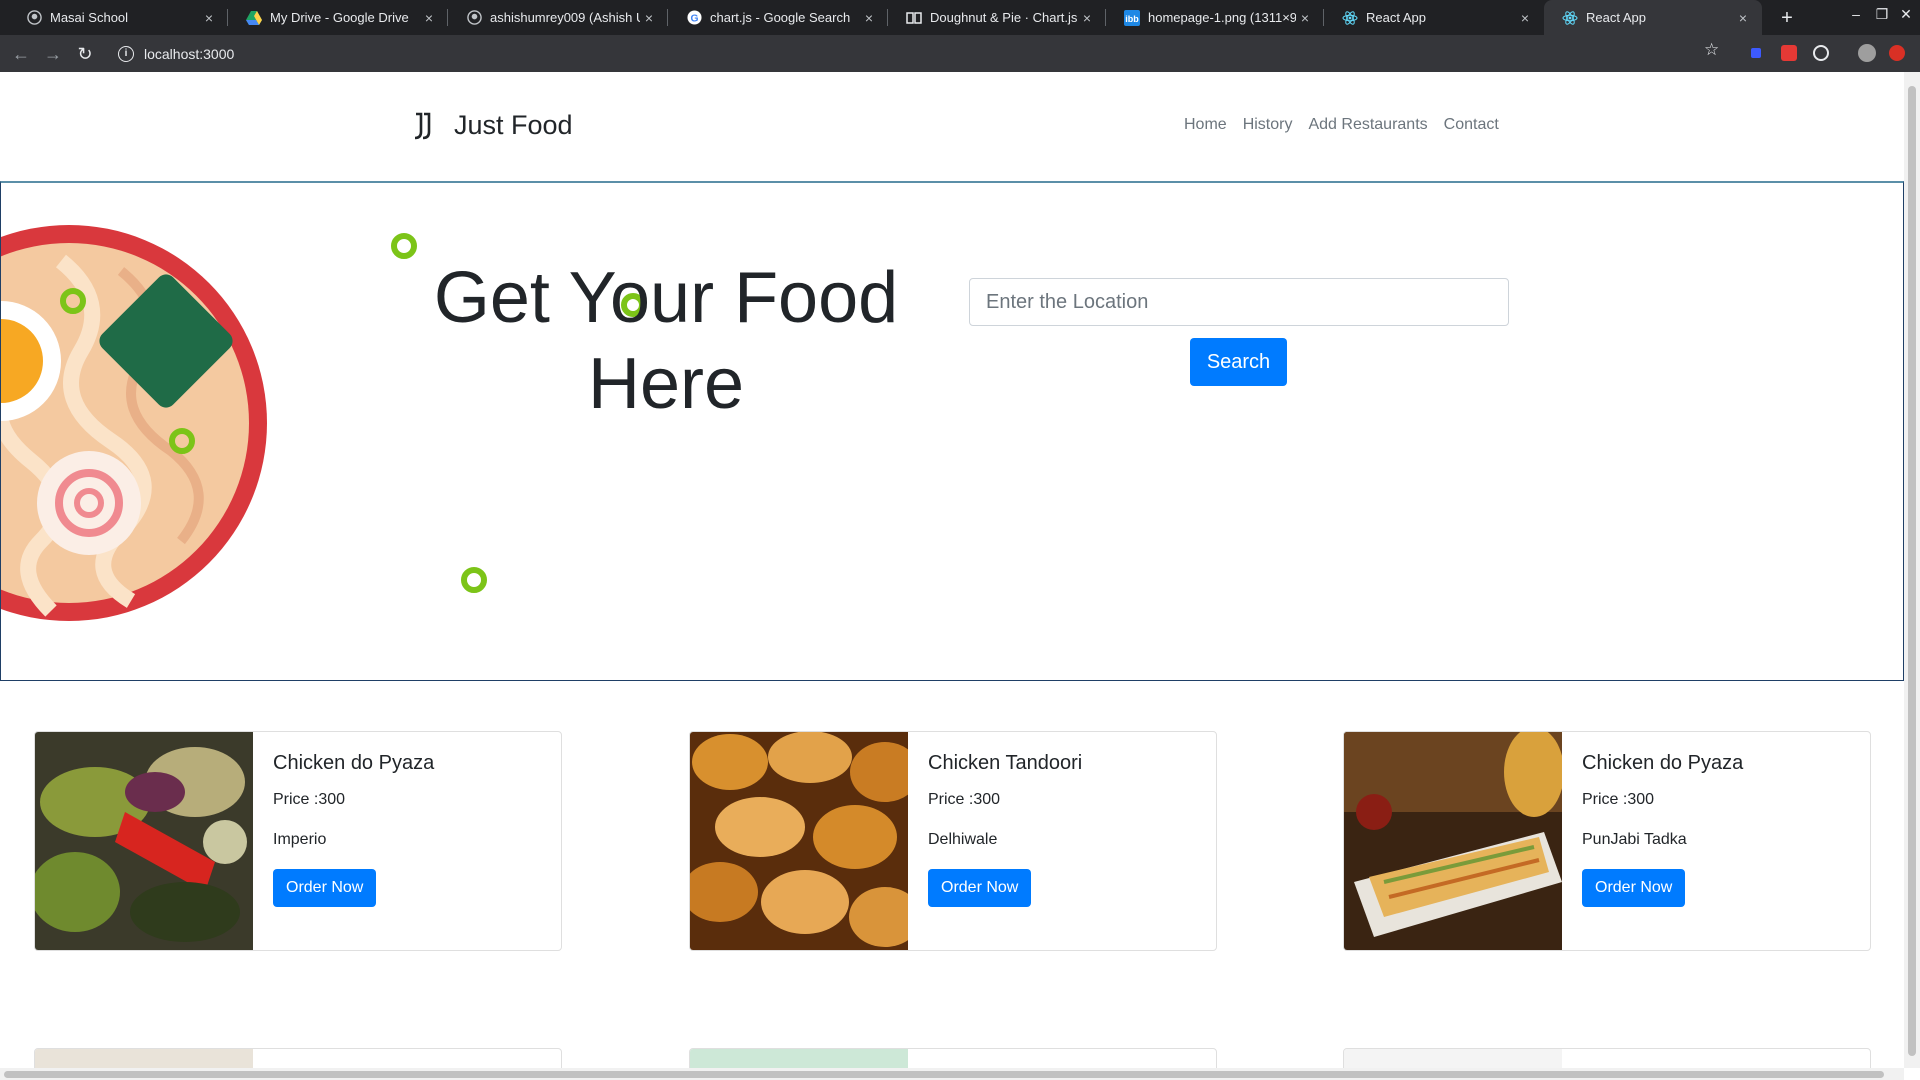 This screenshot has width=1920, height=1080. Describe the element at coordinates (1239, 302) in the screenshot. I see `location-search-input` at that location.